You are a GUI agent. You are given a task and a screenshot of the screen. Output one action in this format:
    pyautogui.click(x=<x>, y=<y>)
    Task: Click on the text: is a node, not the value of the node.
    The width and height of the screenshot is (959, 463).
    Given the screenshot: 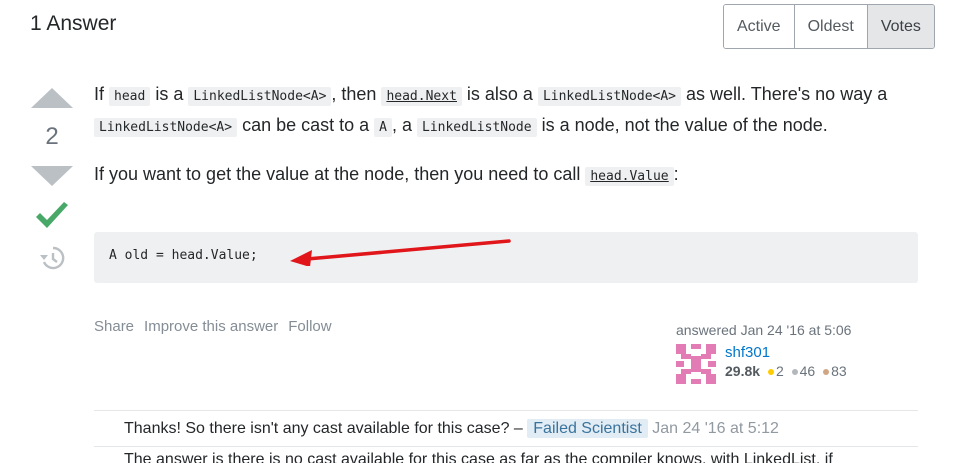 What is the action you would take?
    pyautogui.click(x=682, y=125)
    